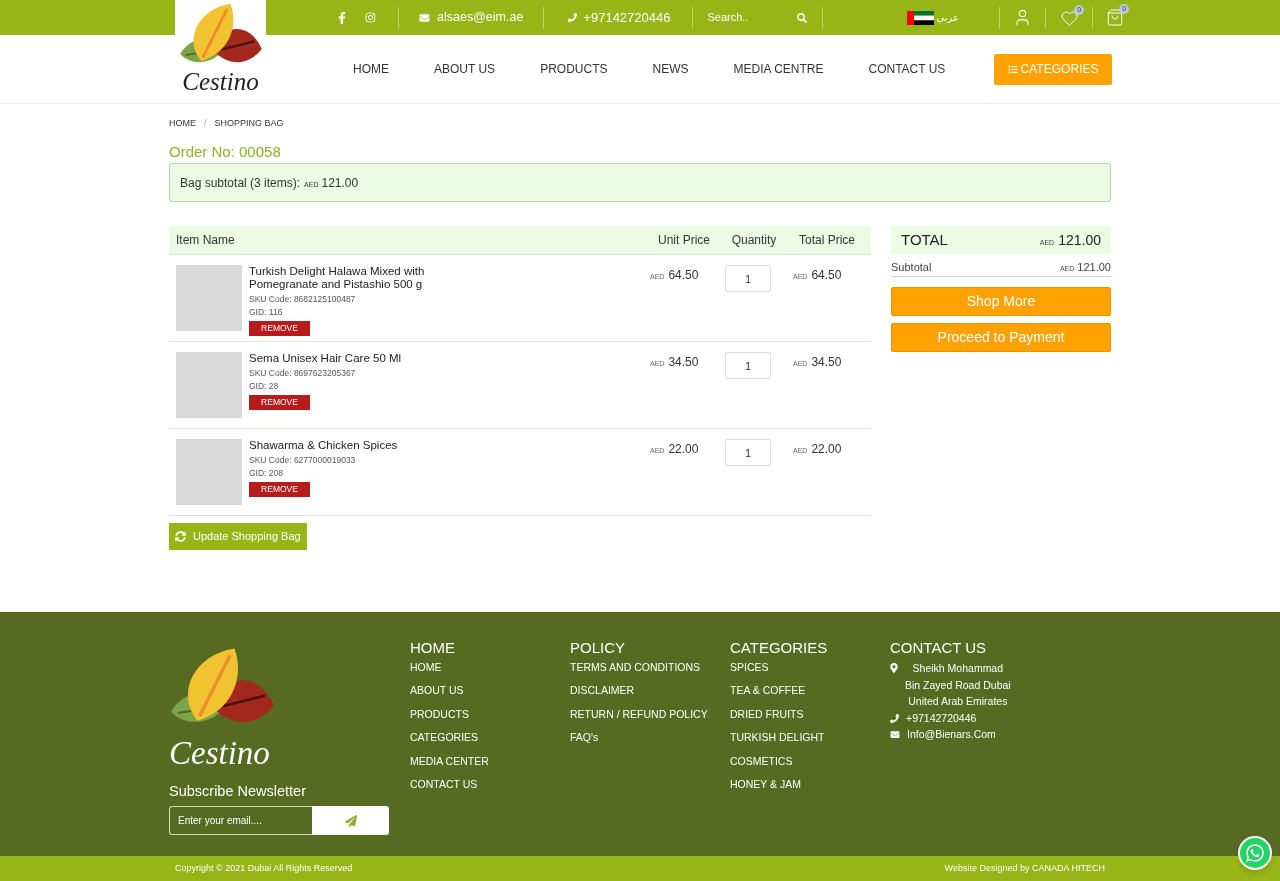  I want to click on nav-link: HOME, so click(371, 69).